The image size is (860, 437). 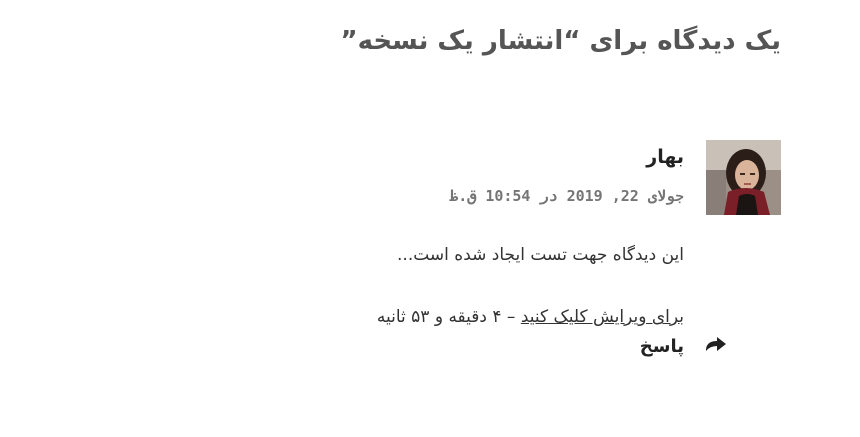 I want to click on reply-button: پاسخ, so click(x=662, y=346).